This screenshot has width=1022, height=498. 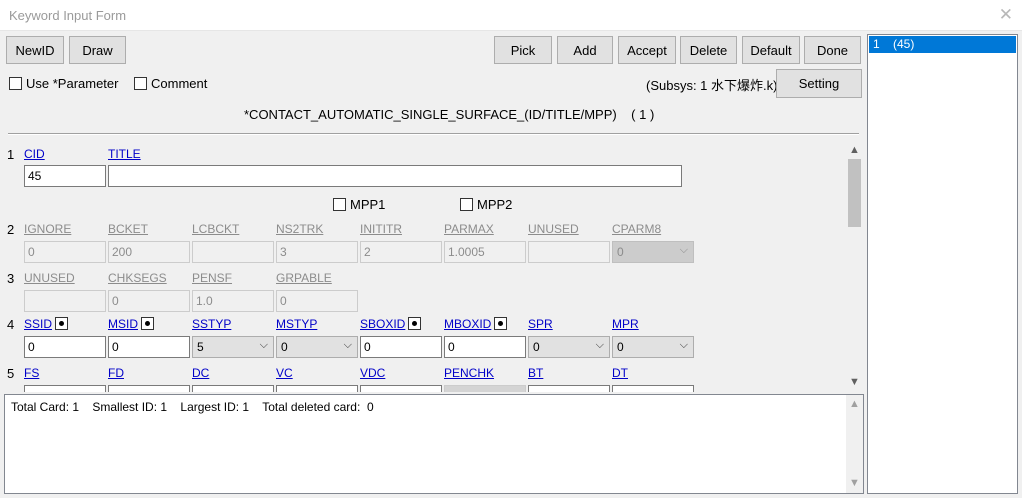 I want to click on title-input, so click(x=395, y=176).